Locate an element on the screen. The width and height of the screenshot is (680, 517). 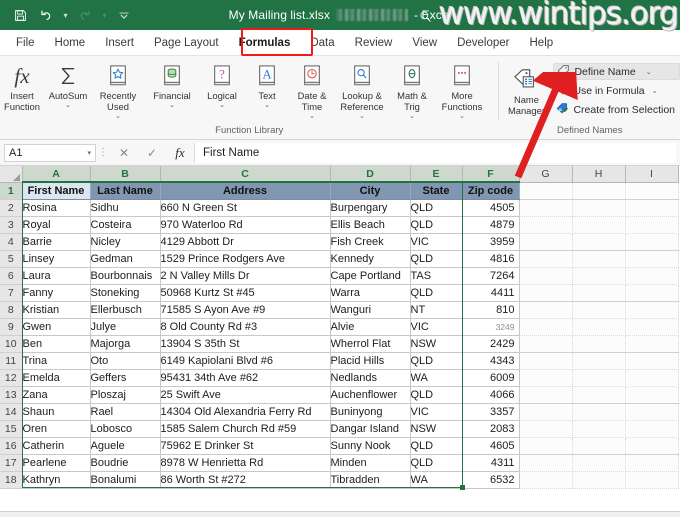
row-header-2: 2 is located at coordinates (11, 208).